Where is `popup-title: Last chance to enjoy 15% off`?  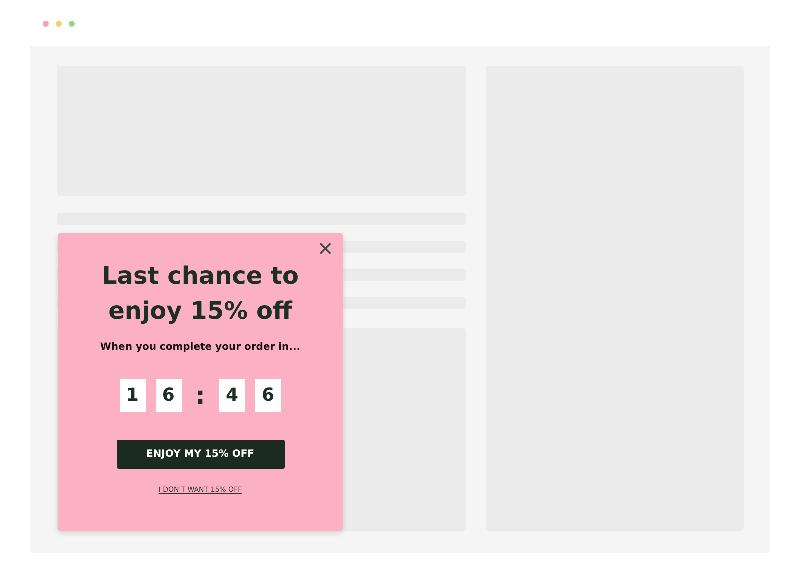 popup-title: Last chance to enjoy 15% off is located at coordinates (200, 294).